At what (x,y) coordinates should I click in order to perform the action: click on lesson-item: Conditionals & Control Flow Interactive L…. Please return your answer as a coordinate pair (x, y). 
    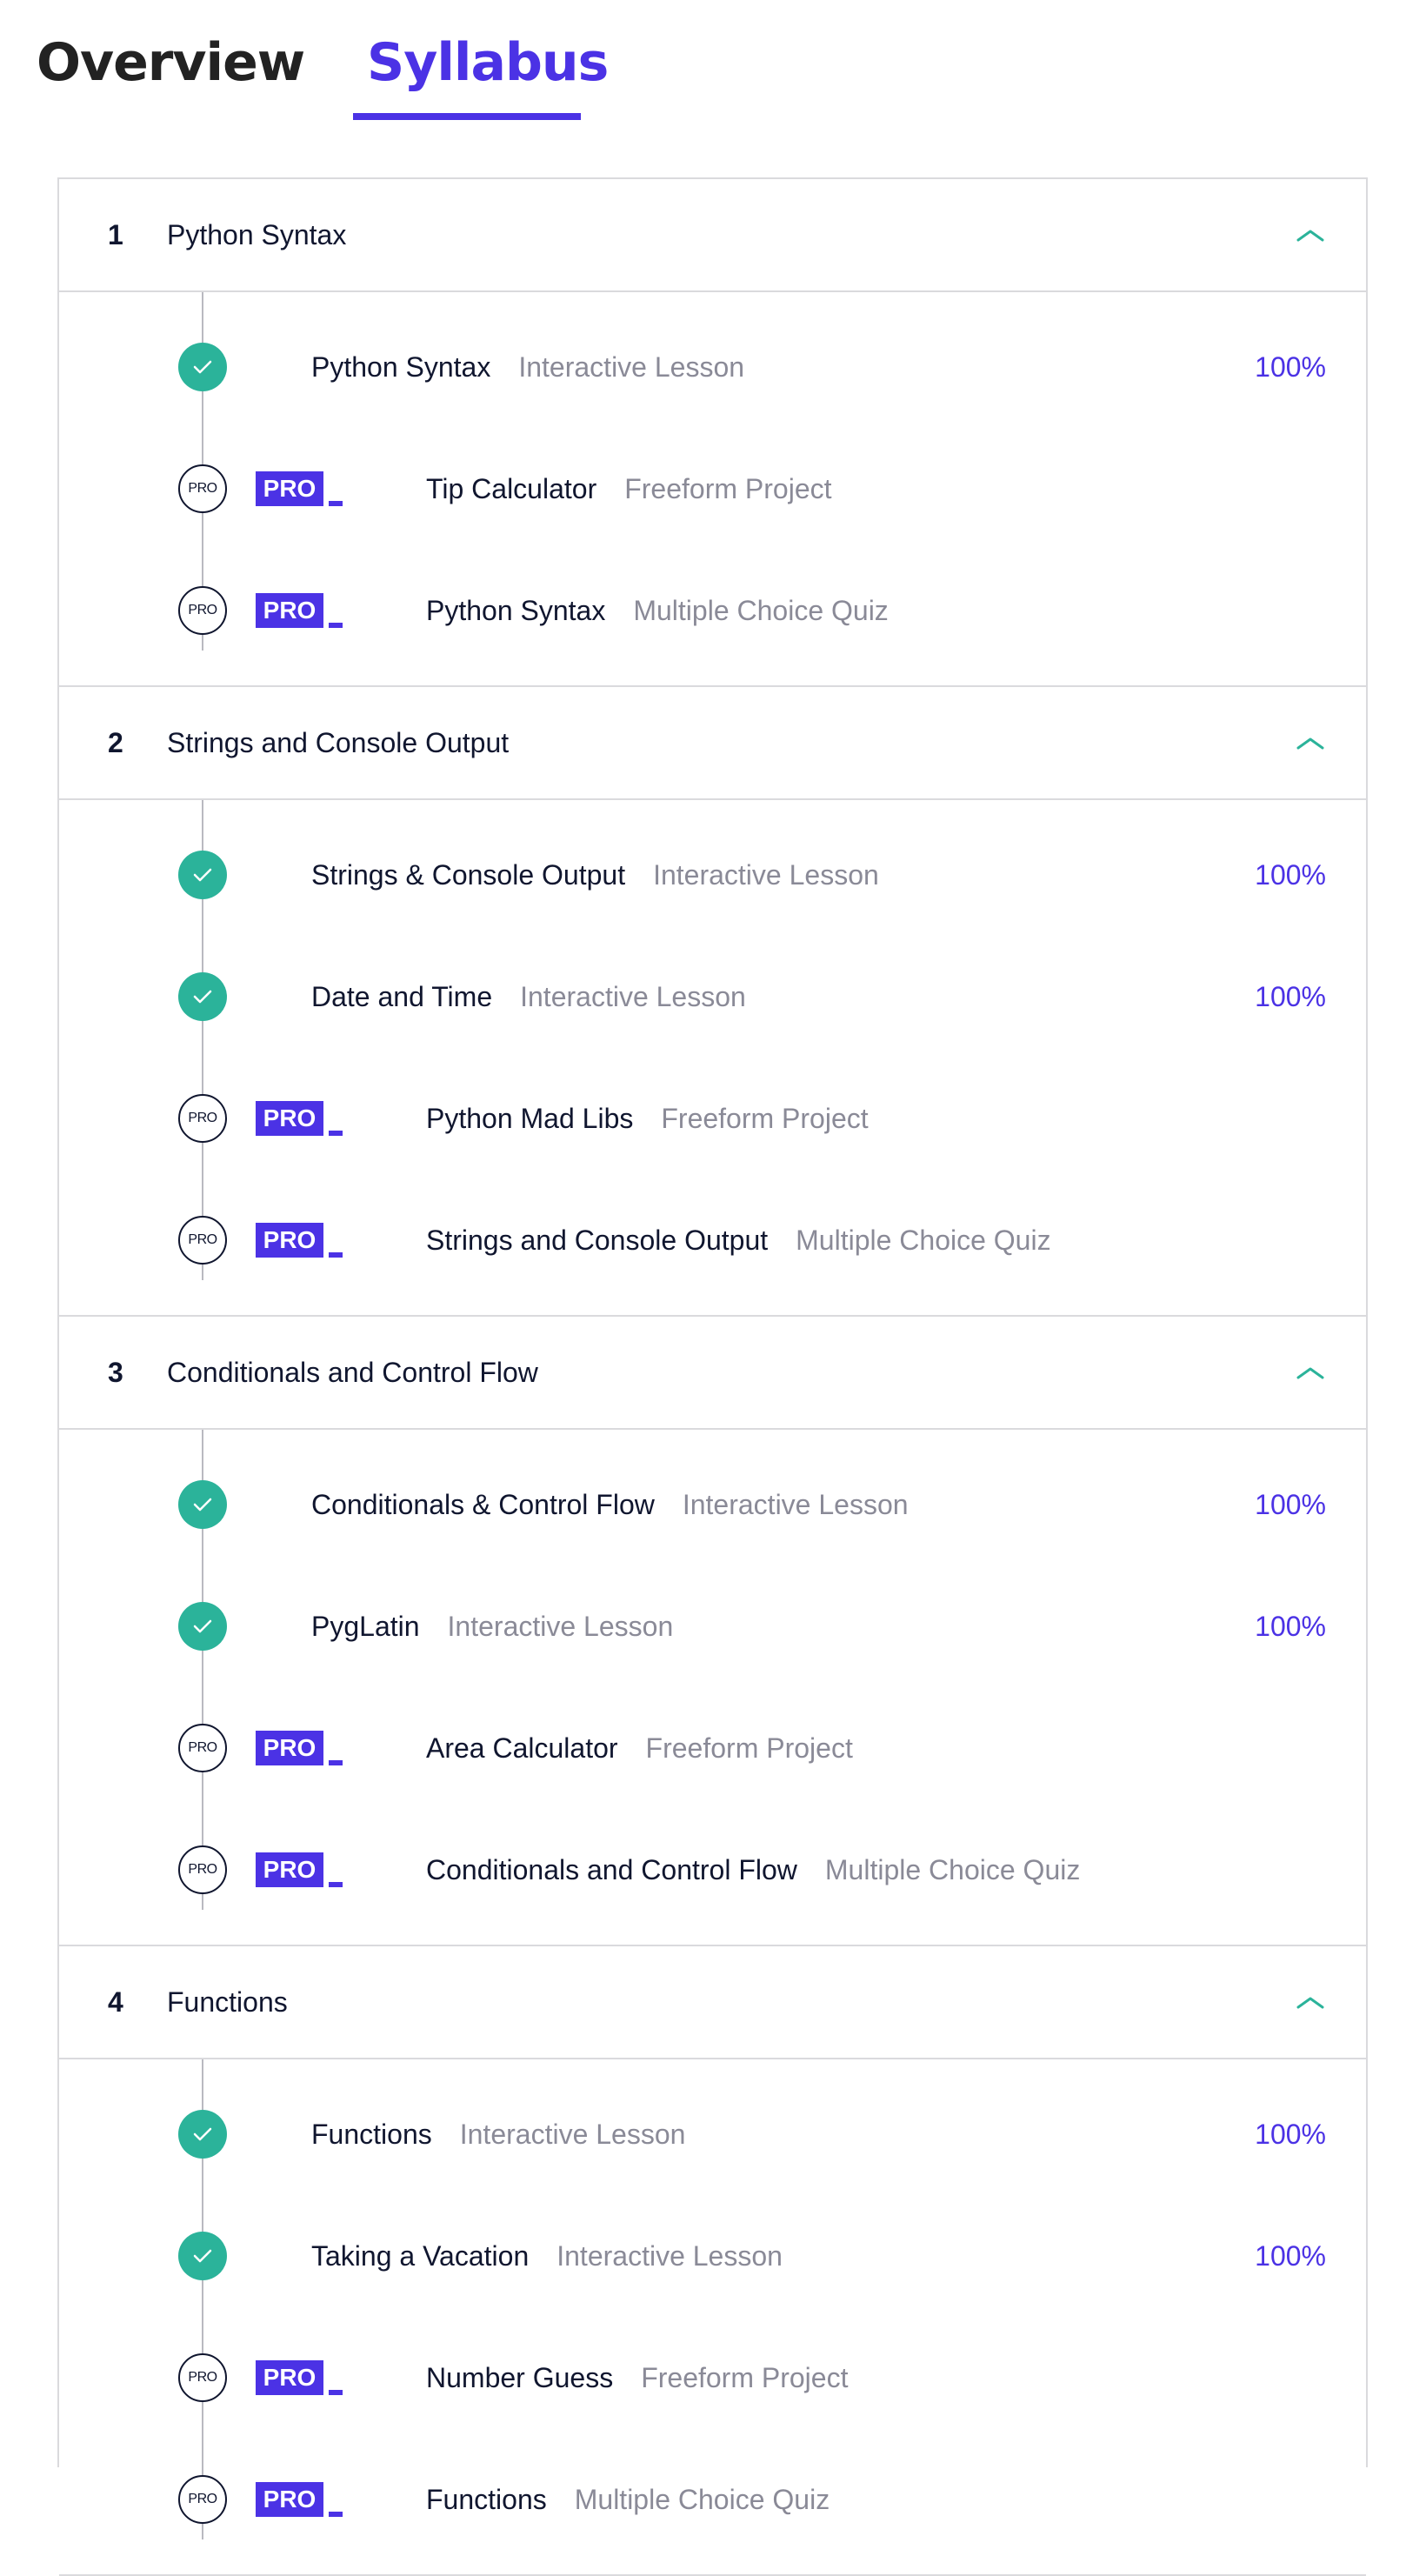
    Looking at the image, I should click on (712, 1504).